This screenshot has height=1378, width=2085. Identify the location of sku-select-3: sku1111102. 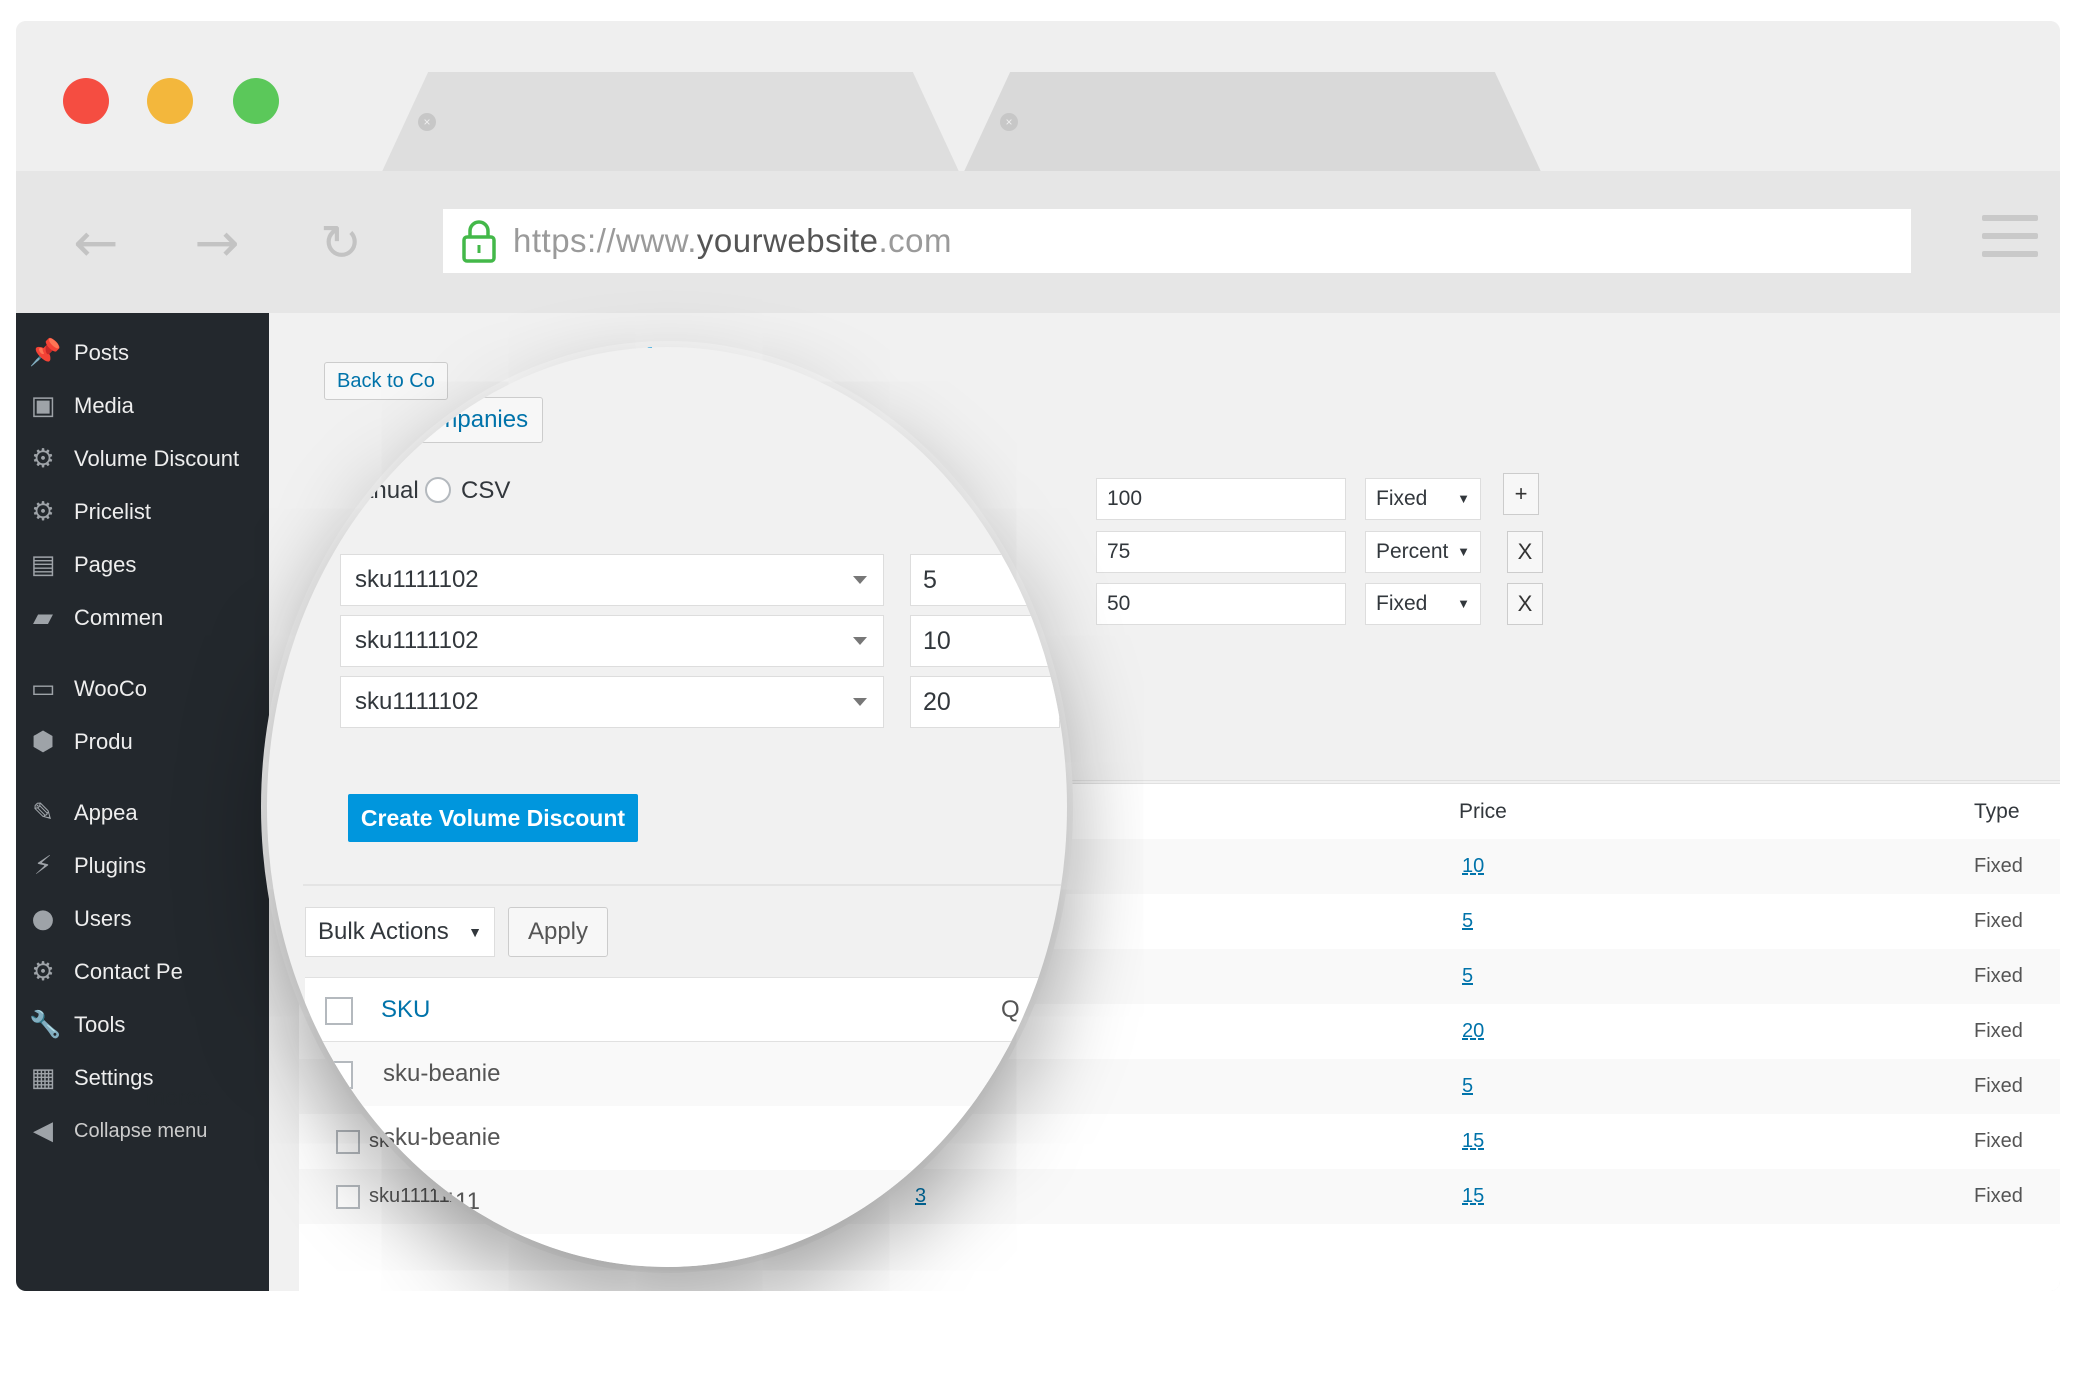
(612, 702).